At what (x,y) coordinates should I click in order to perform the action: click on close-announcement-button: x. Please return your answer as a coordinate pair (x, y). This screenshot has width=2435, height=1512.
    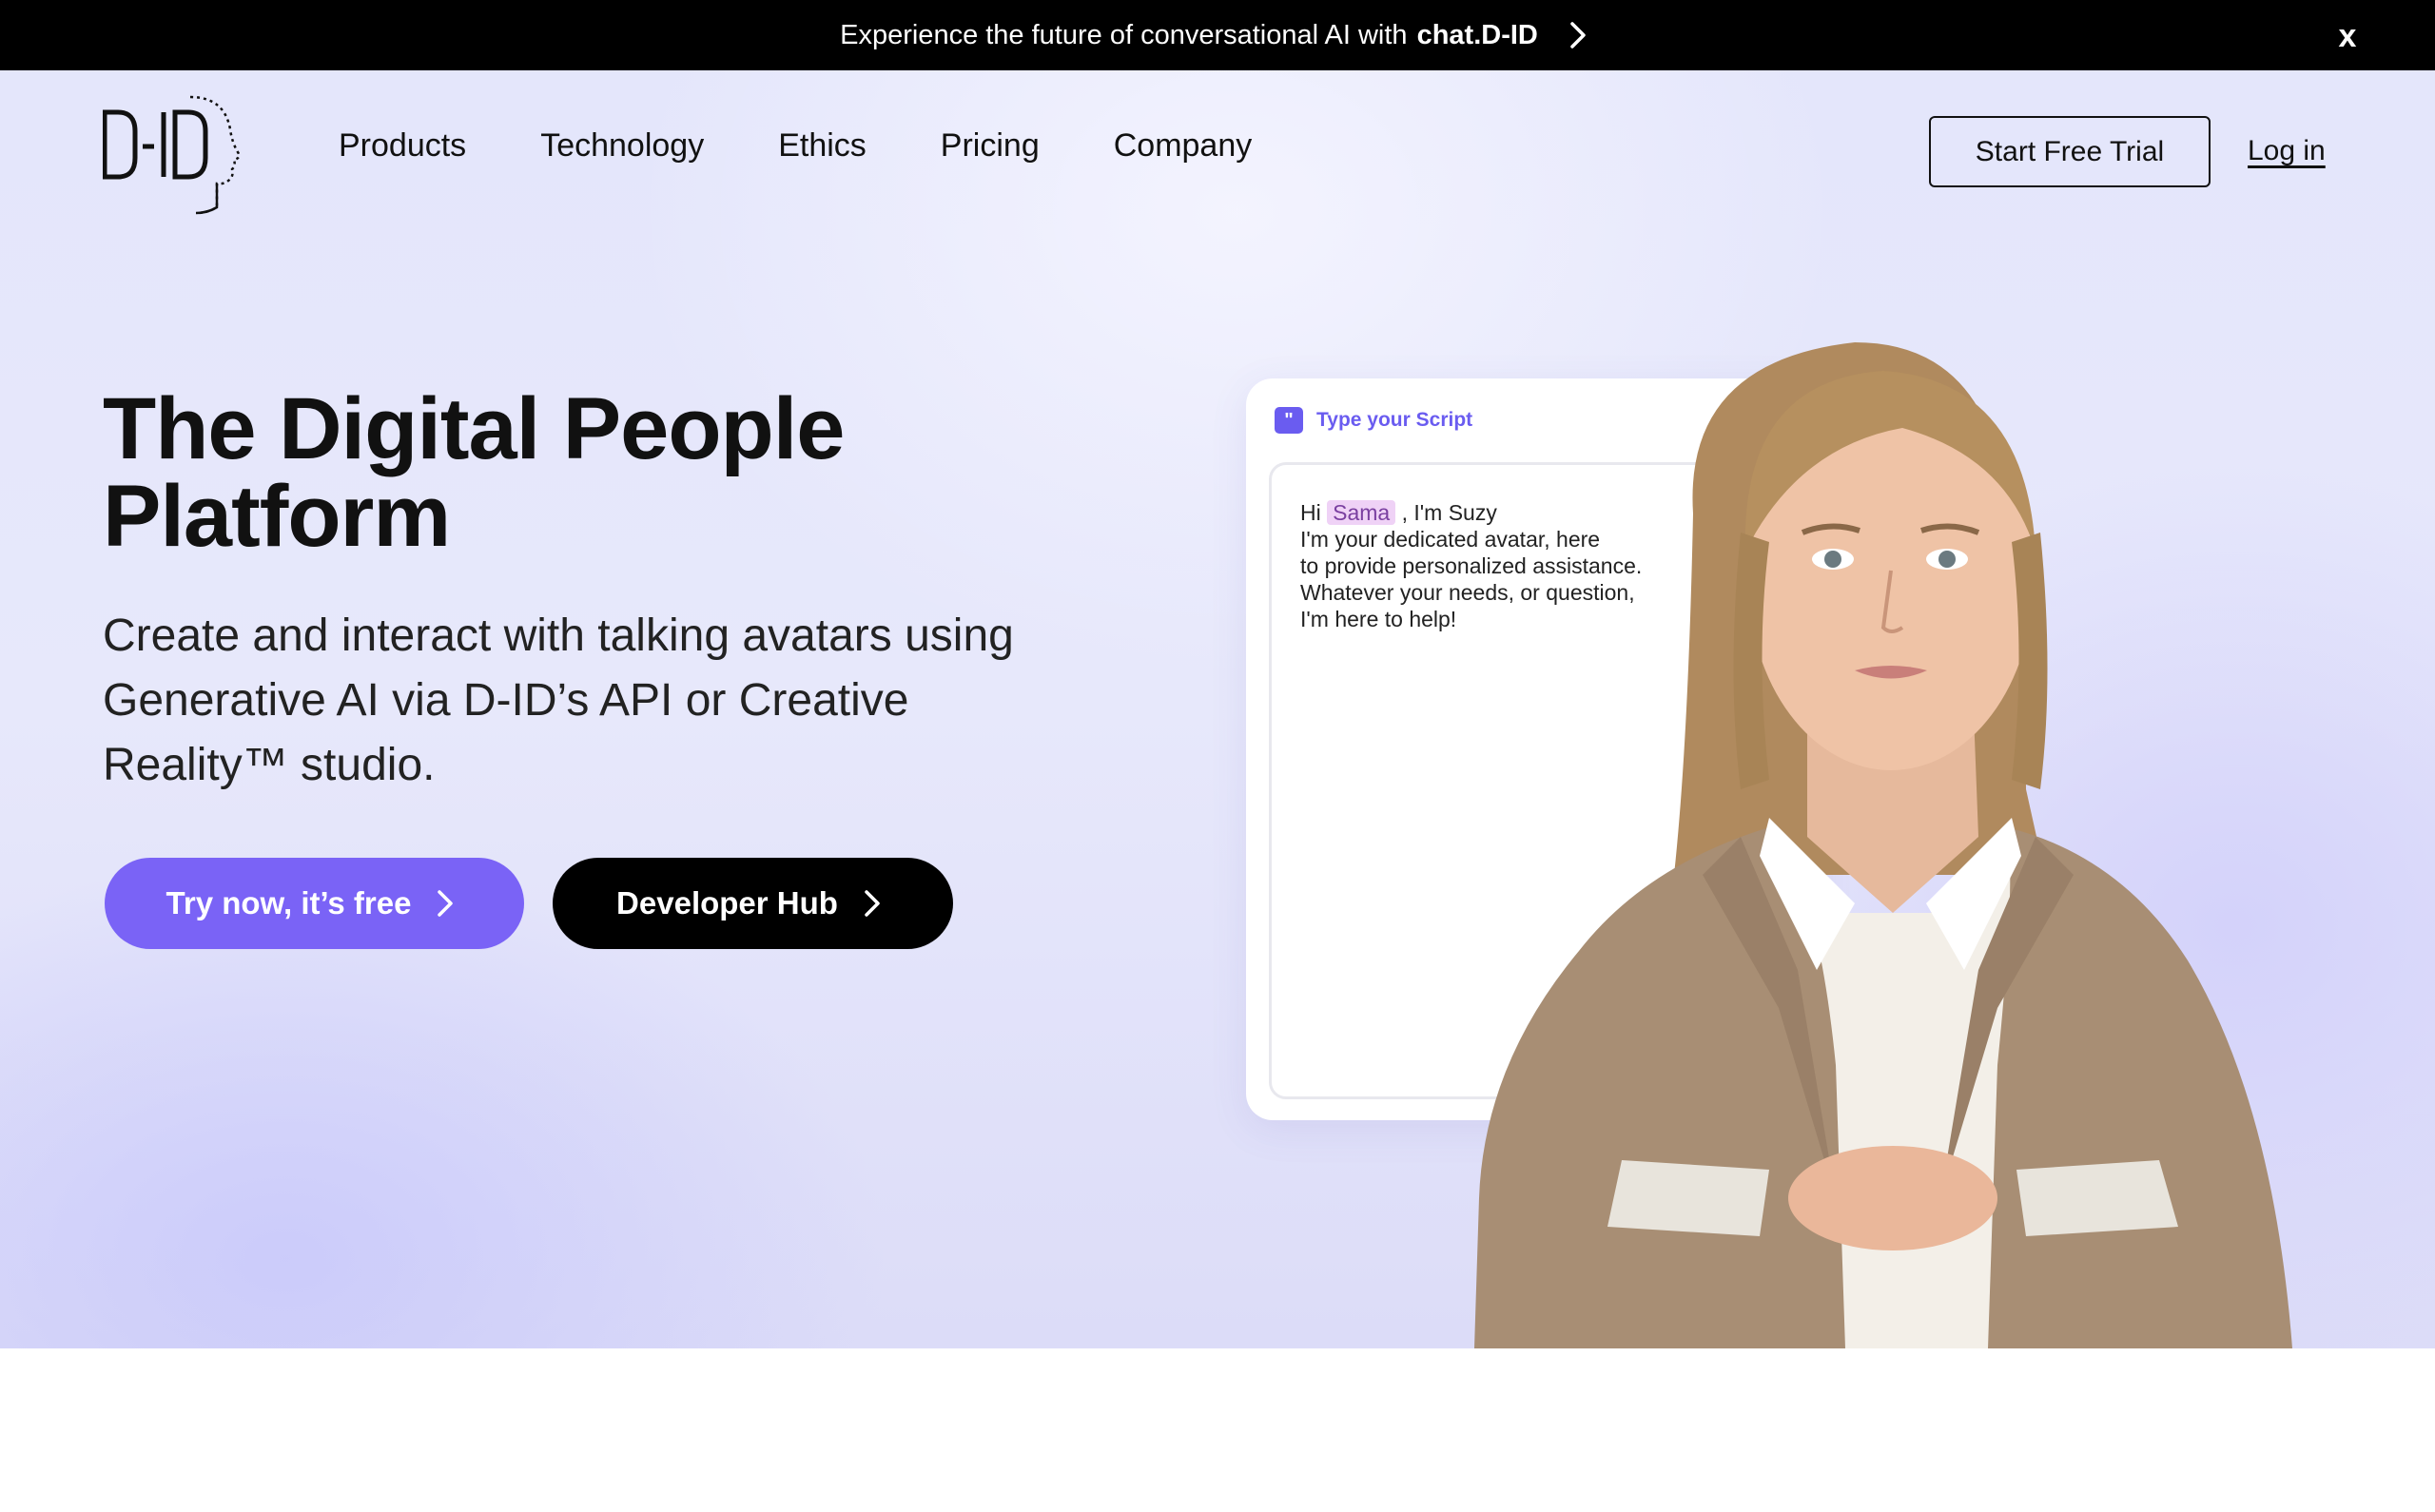
    Looking at the image, I should click on (2348, 36).